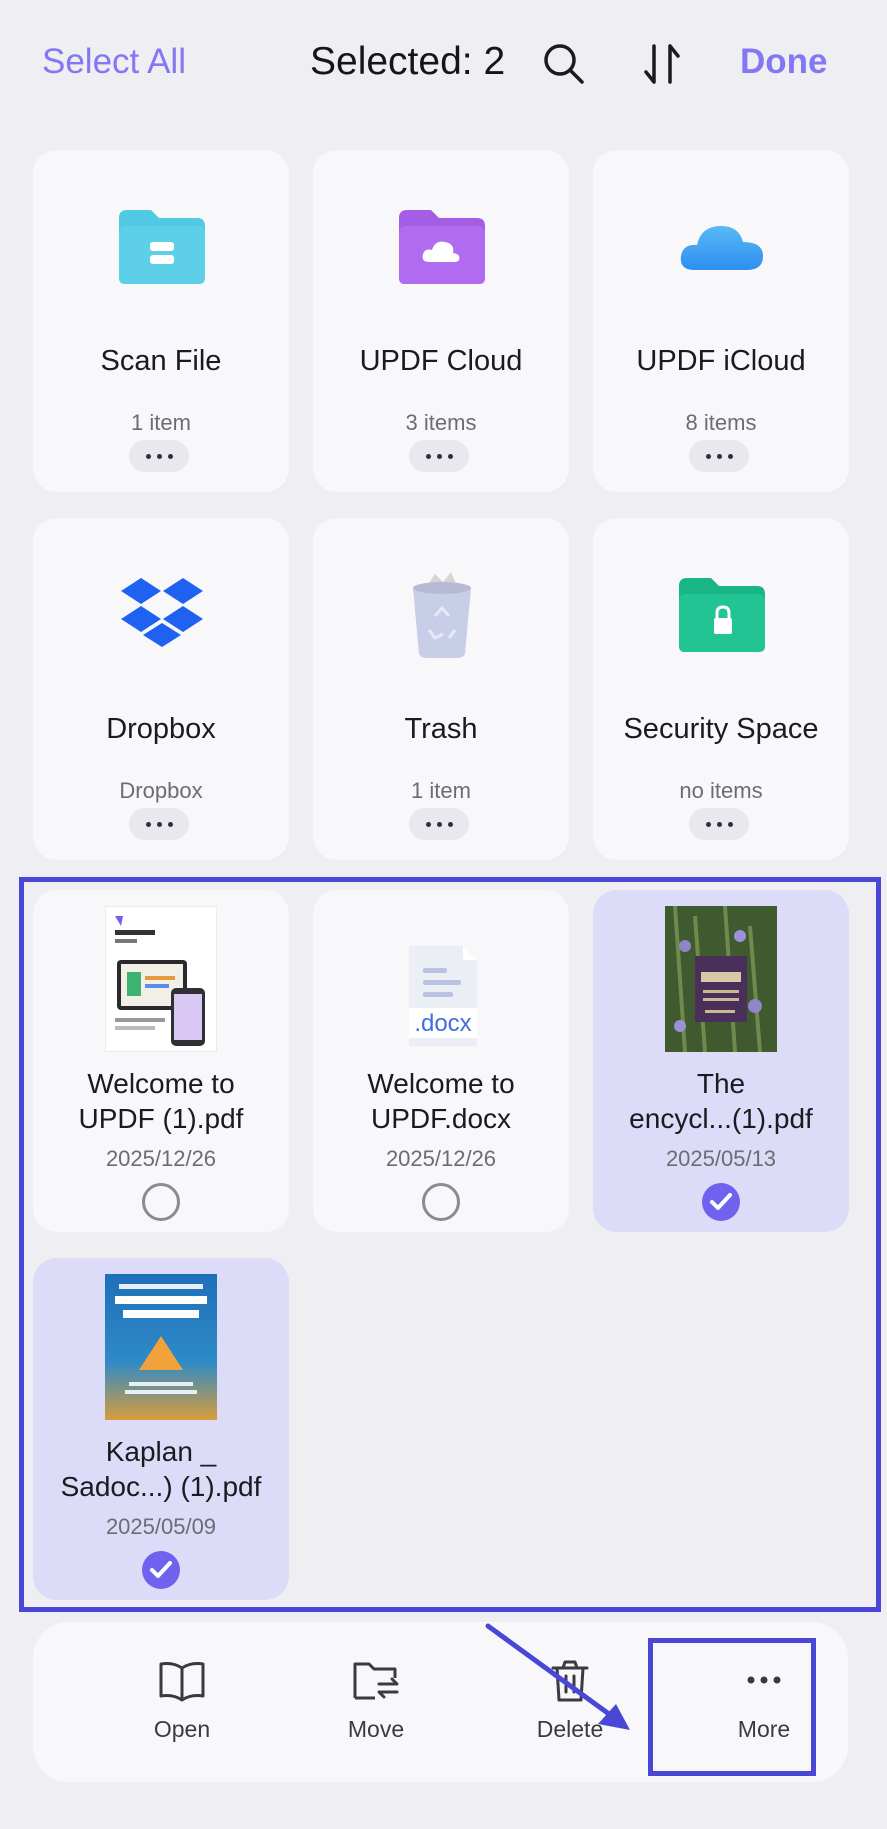  What do you see at coordinates (182, 1729) in the screenshot?
I see `open-label: Open` at bounding box center [182, 1729].